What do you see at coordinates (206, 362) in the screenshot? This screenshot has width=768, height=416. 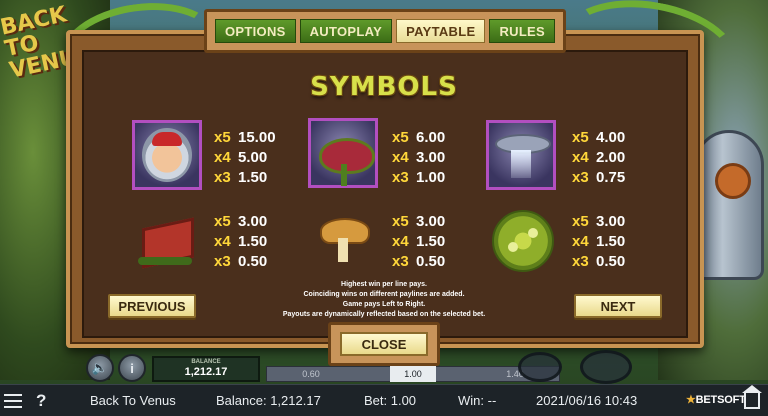 I see `balance-label: BALANCE` at bounding box center [206, 362].